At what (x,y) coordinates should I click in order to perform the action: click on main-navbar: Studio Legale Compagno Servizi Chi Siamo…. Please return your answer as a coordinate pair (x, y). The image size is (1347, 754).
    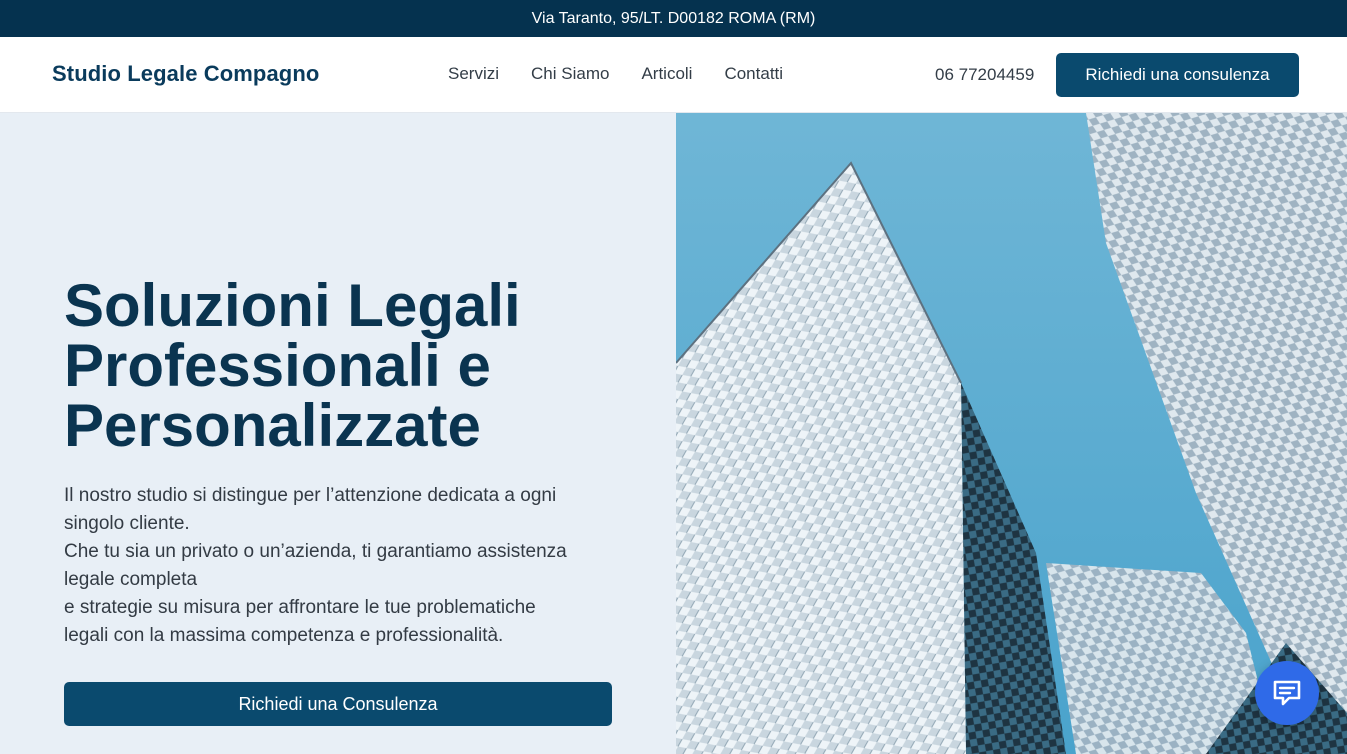
    Looking at the image, I should click on (673, 75).